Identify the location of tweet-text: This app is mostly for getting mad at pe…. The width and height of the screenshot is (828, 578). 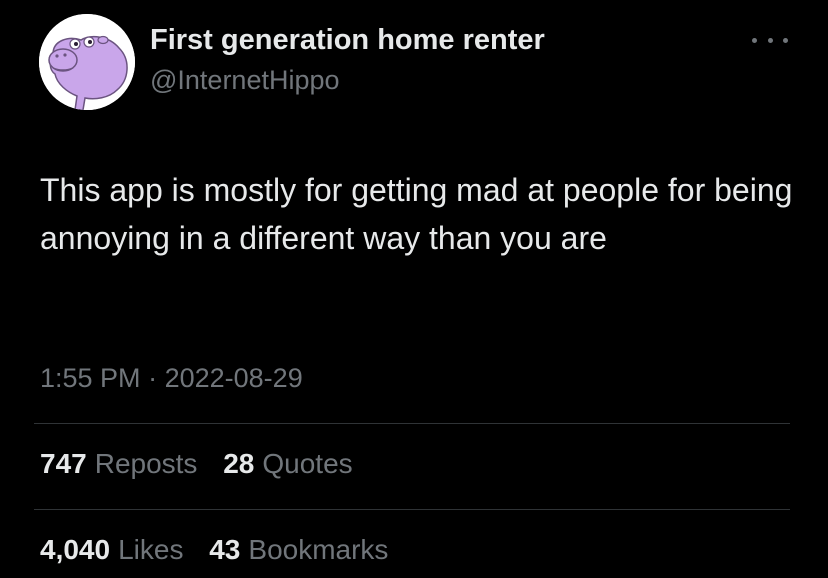
(416, 214).